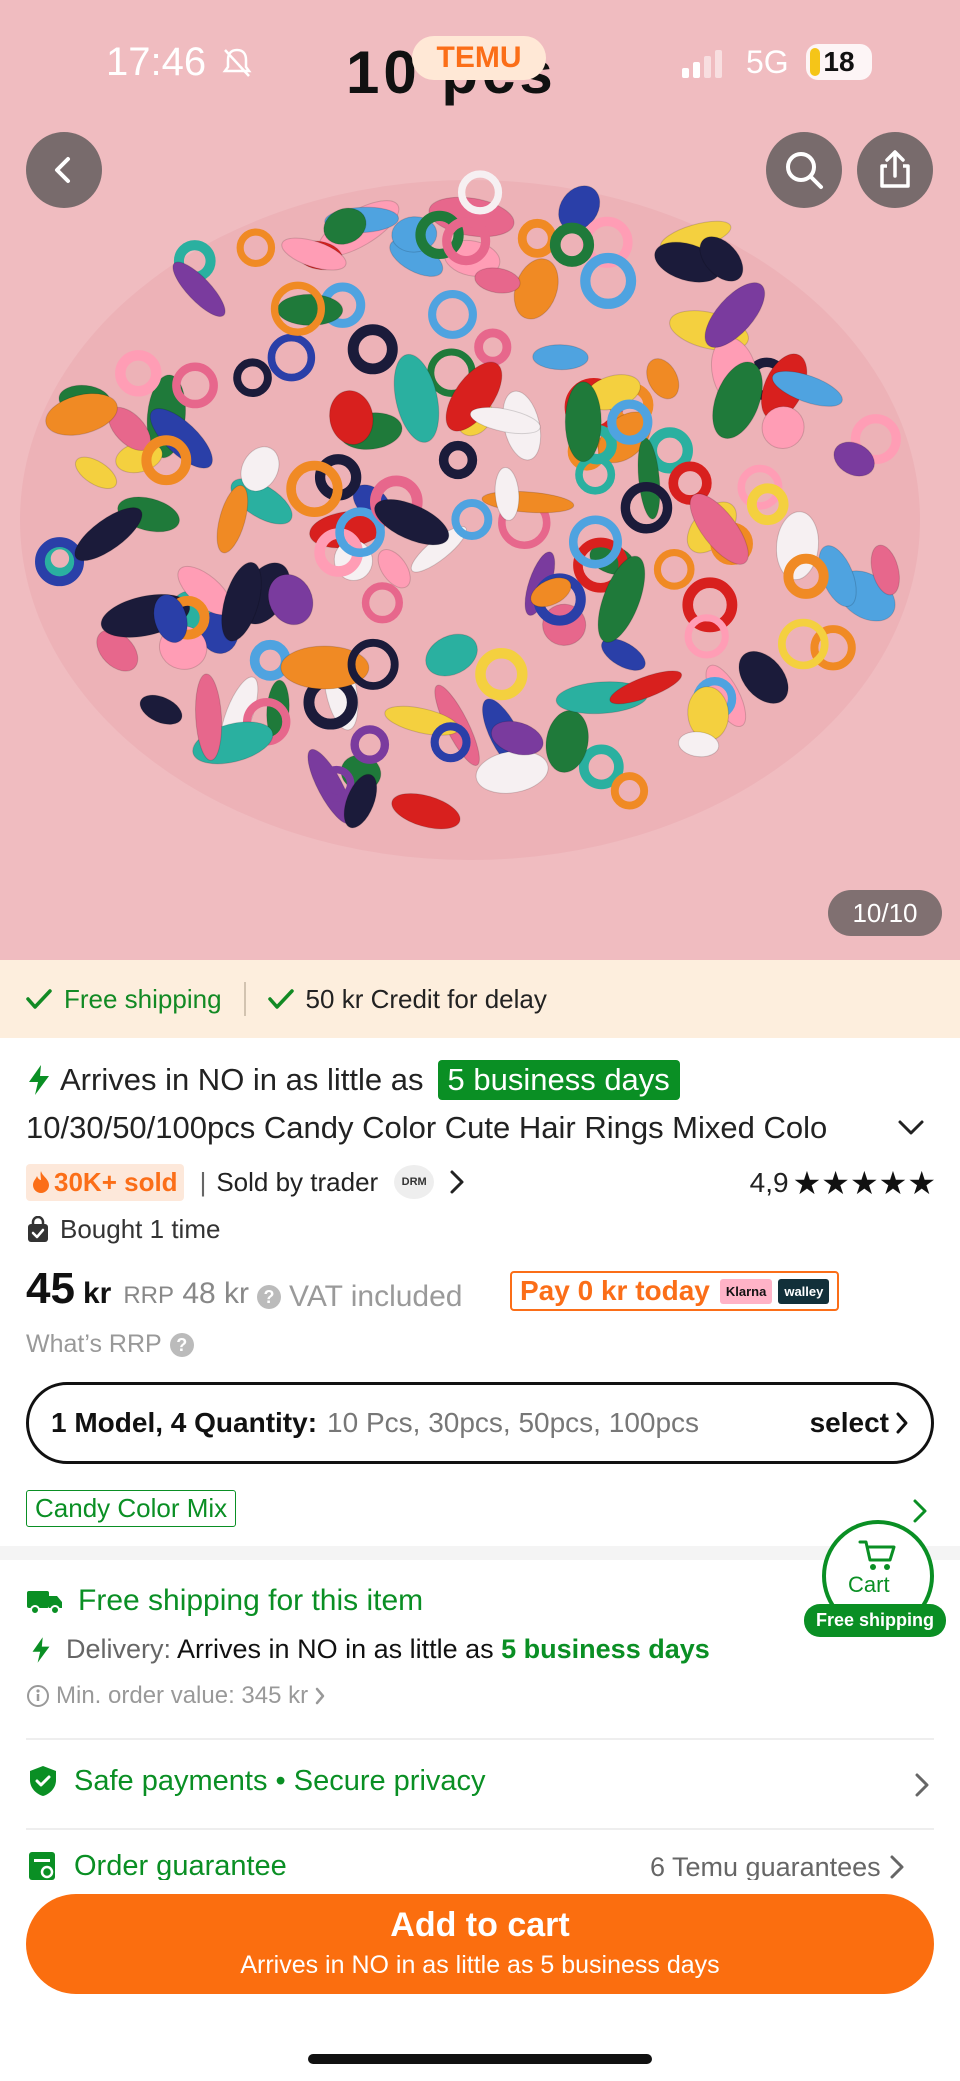 The height and width of the screenshot is (2081, 960). I want to click on sold-count: 30K+ sold, so click(116, 1181).